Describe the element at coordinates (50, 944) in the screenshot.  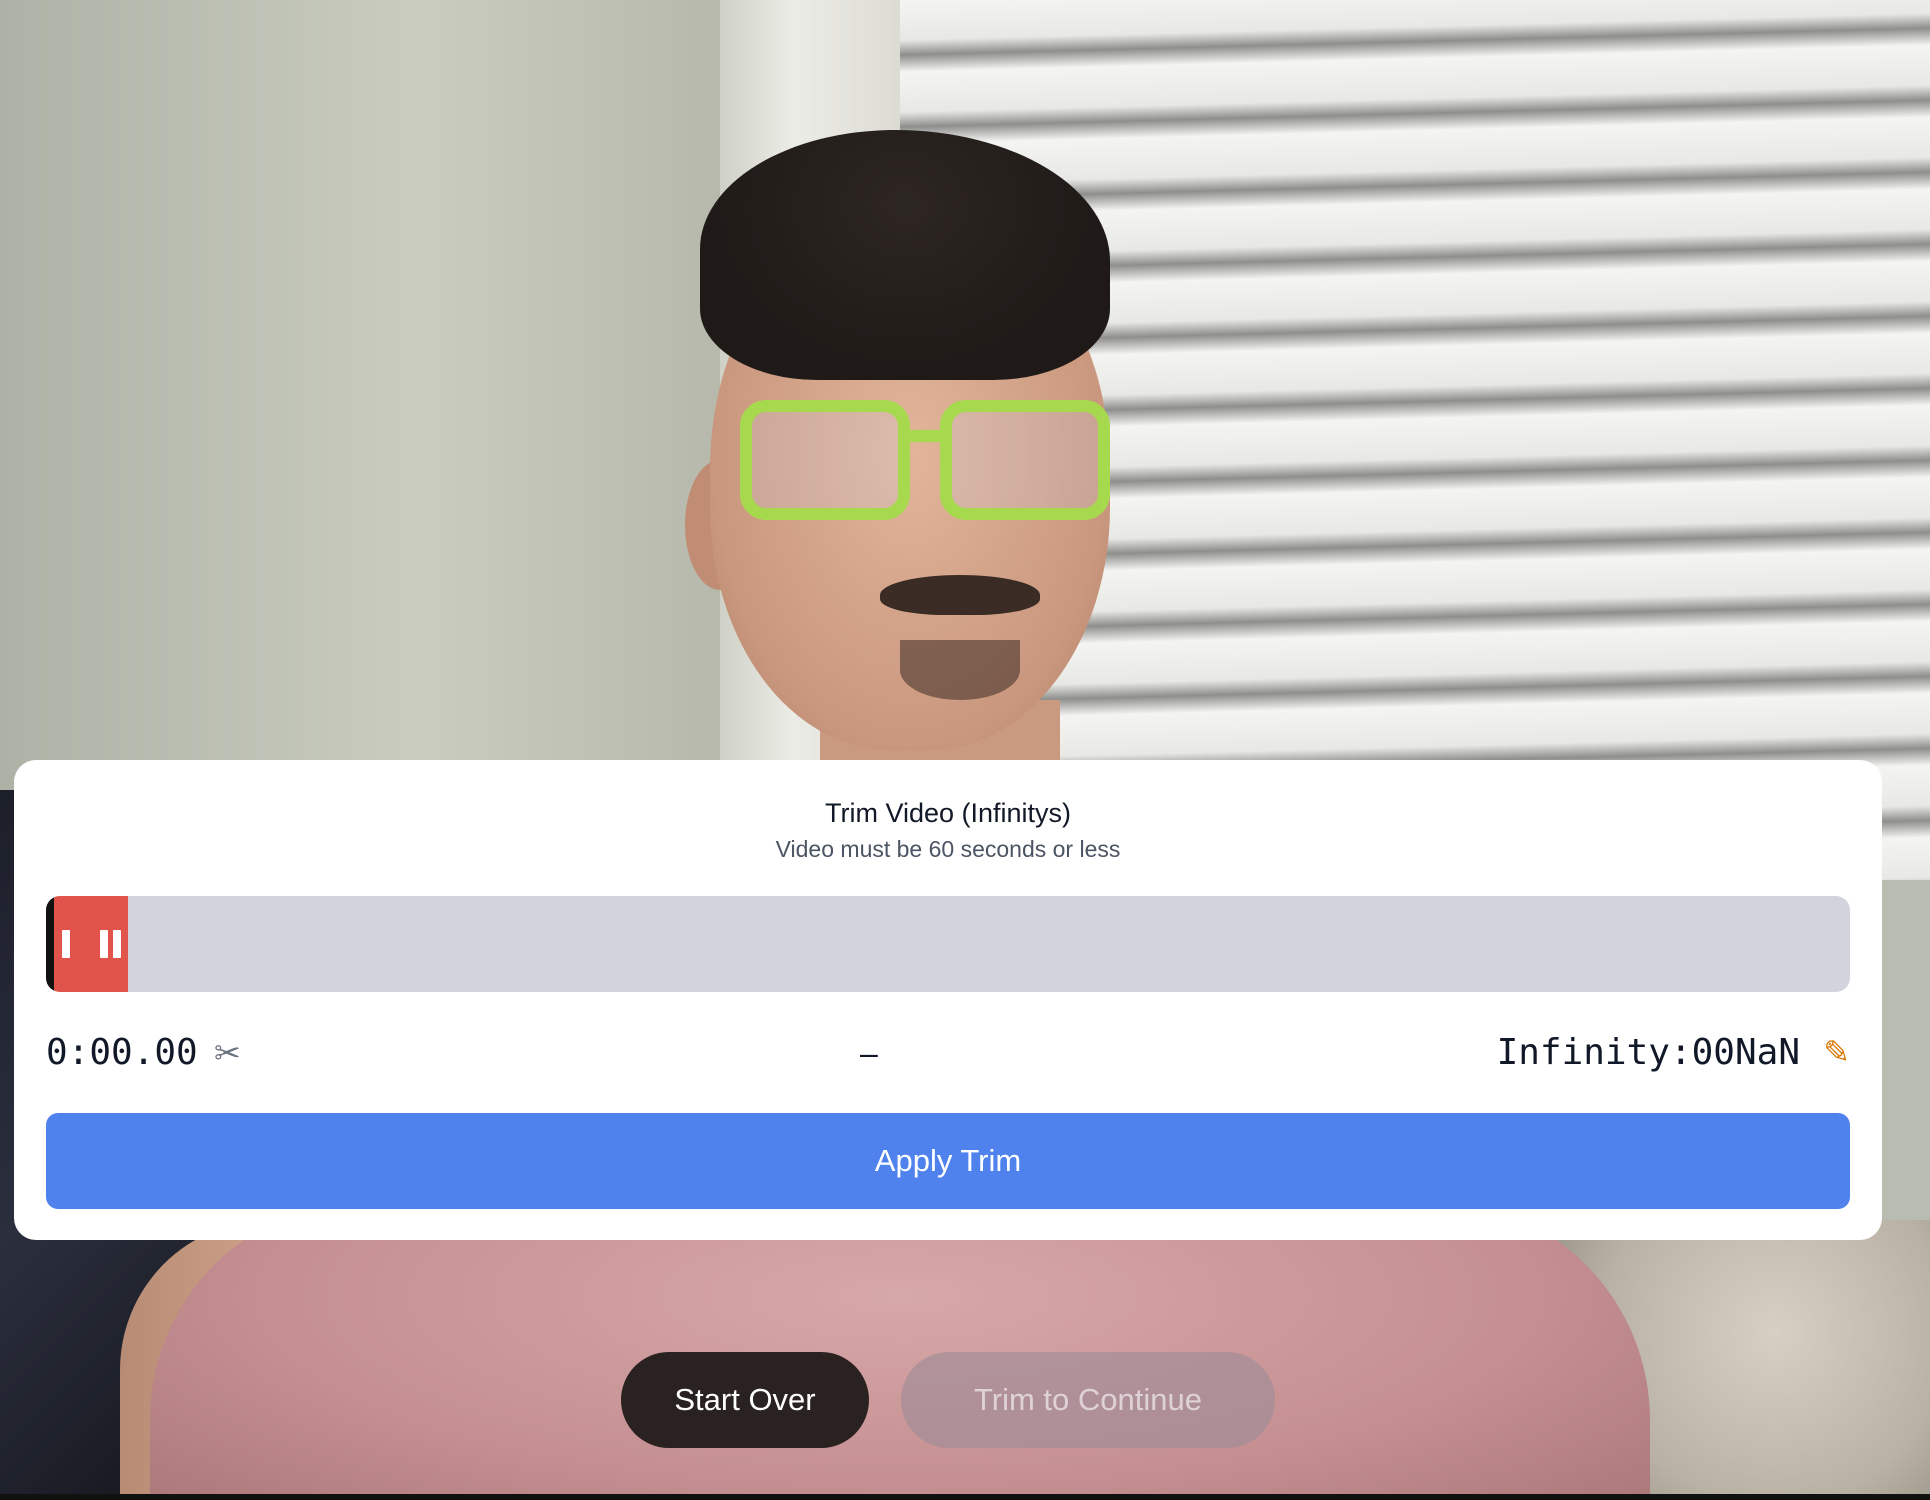
I see `track-start-marker` at that location.